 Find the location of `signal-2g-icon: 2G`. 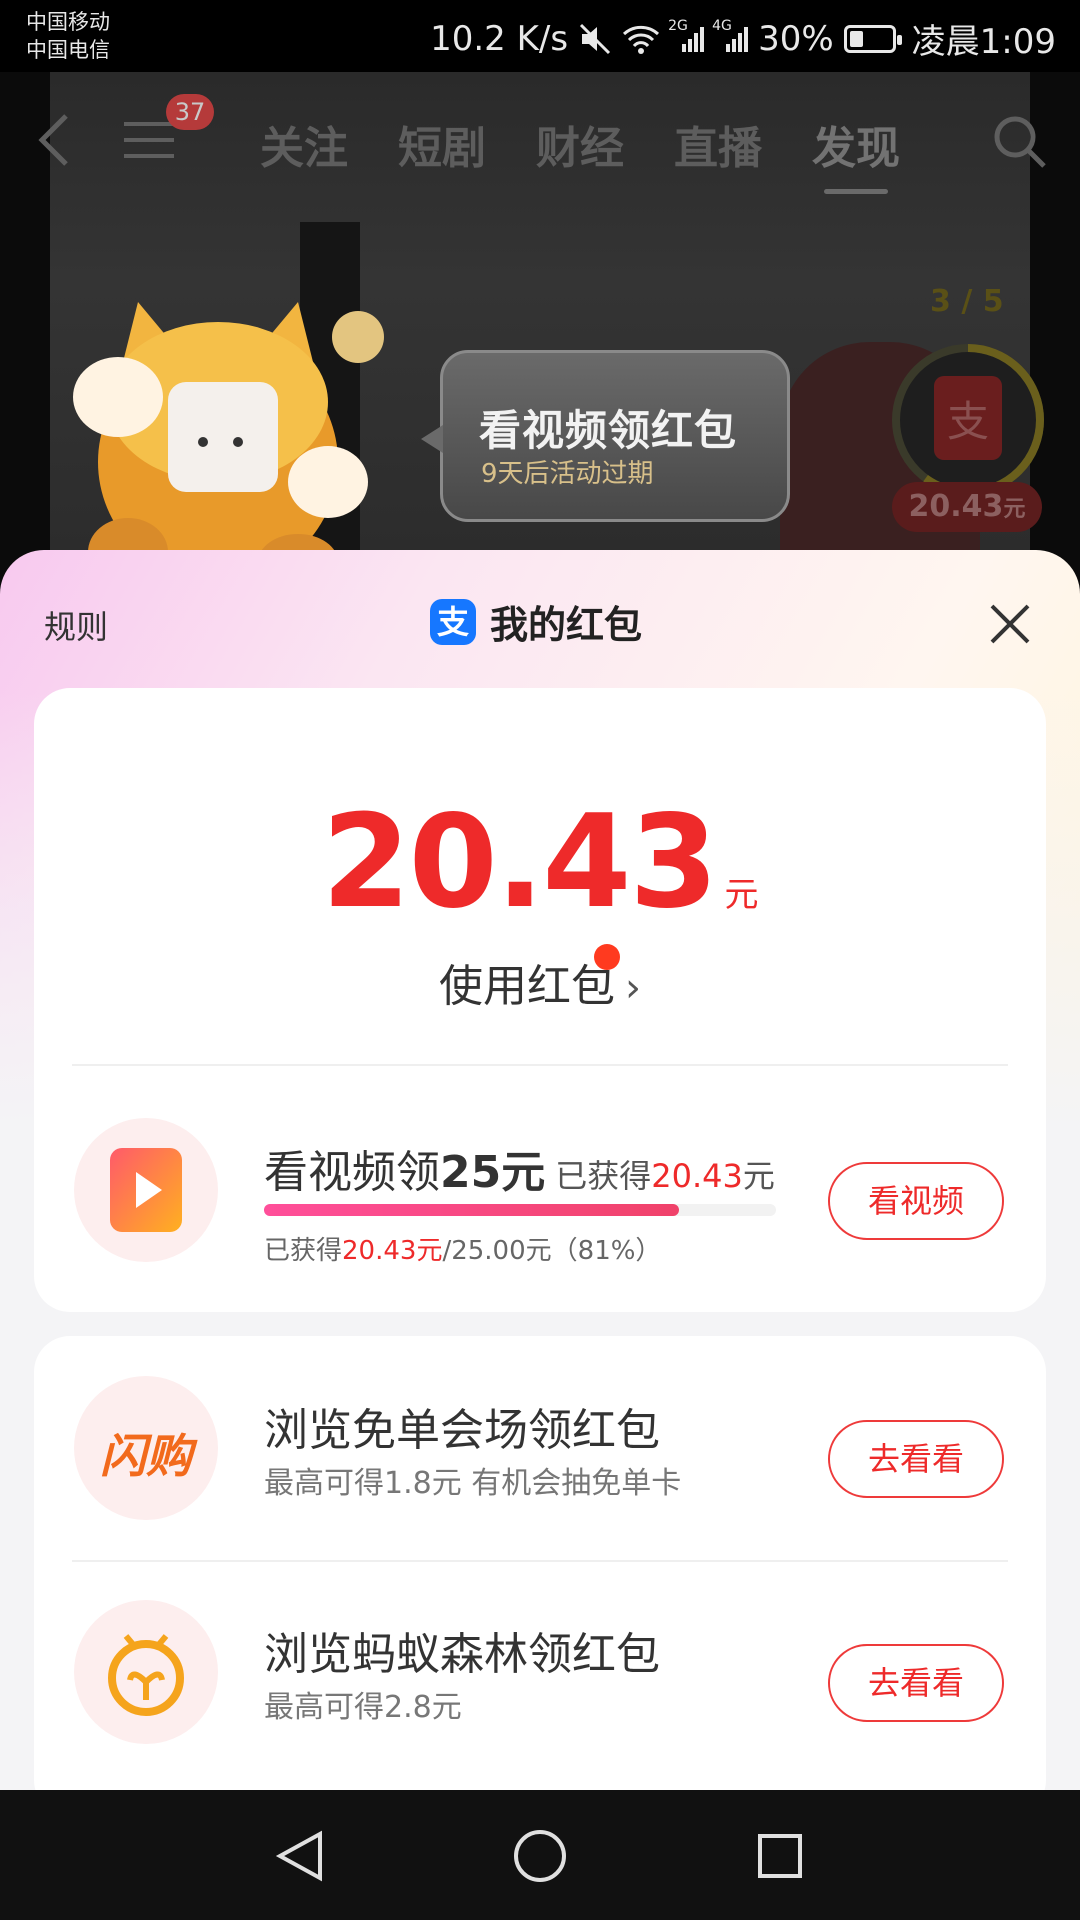

signal-2g-icon: 2G is located at coordinates (686, 36).